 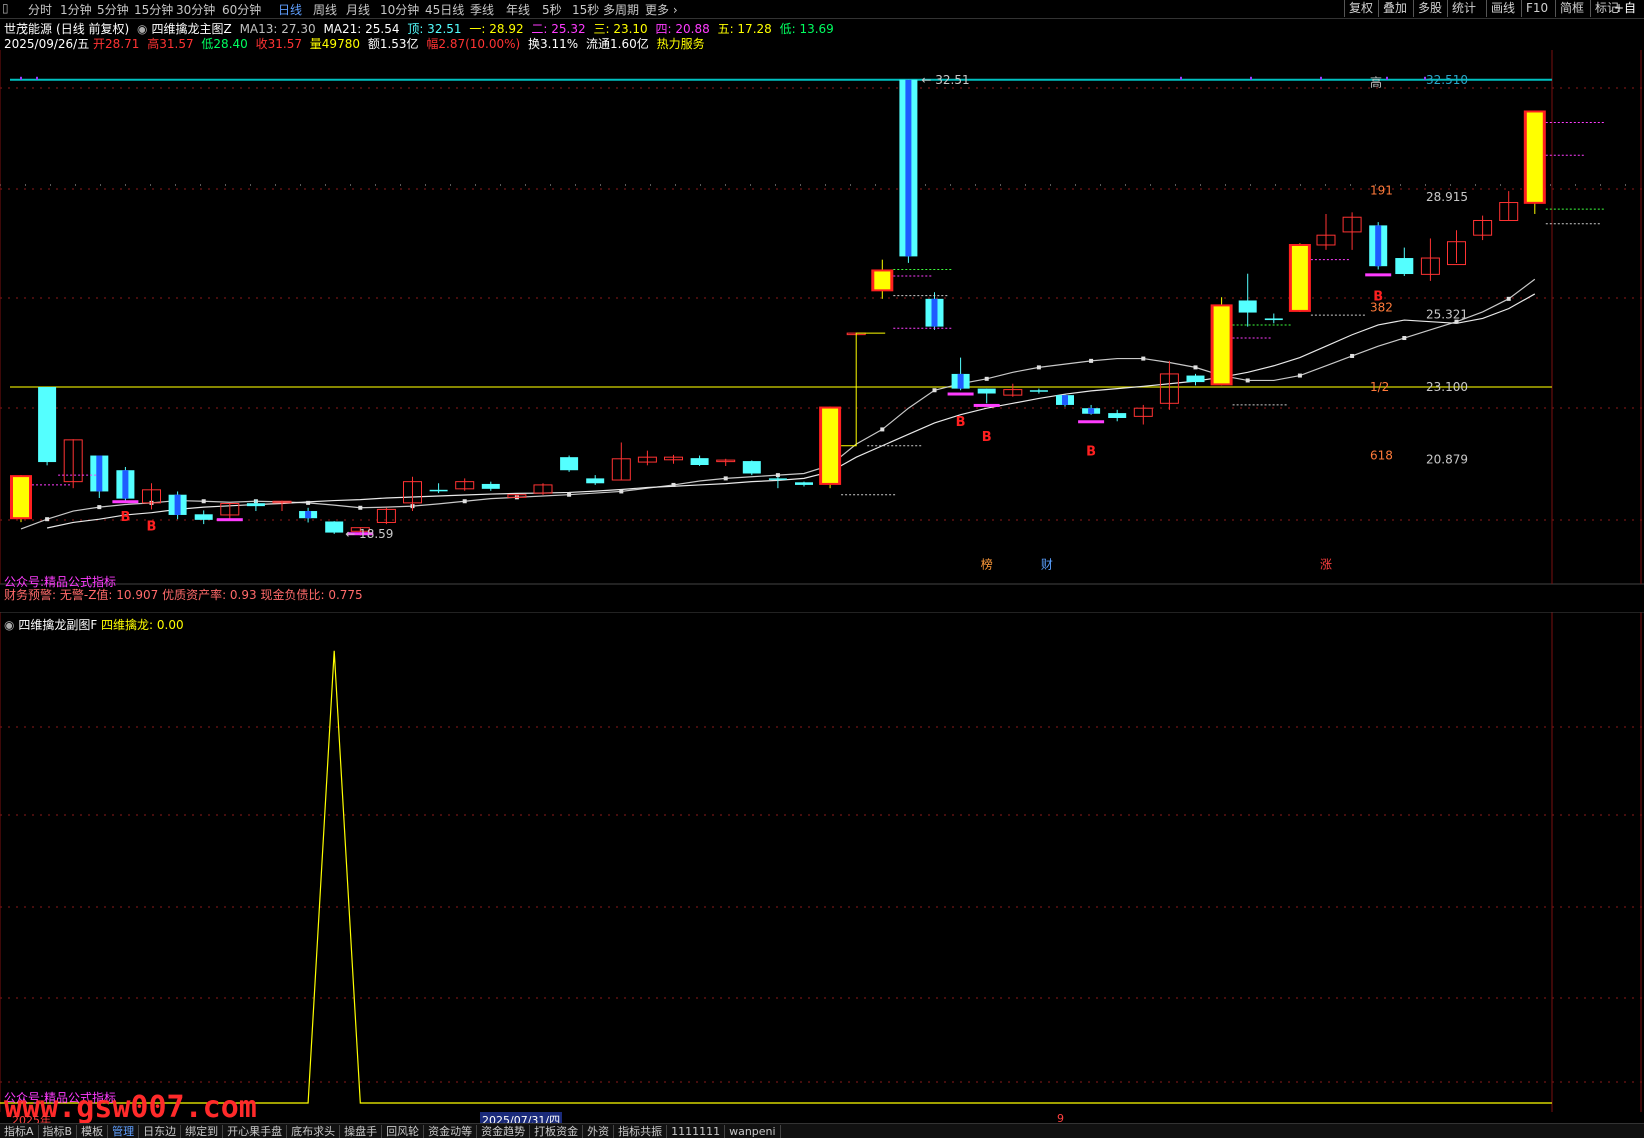 What do you see at coordinates (9, 625) in the screenshot?
I see `sub-settings-icon: ◉` at bounding box center [9, 625].